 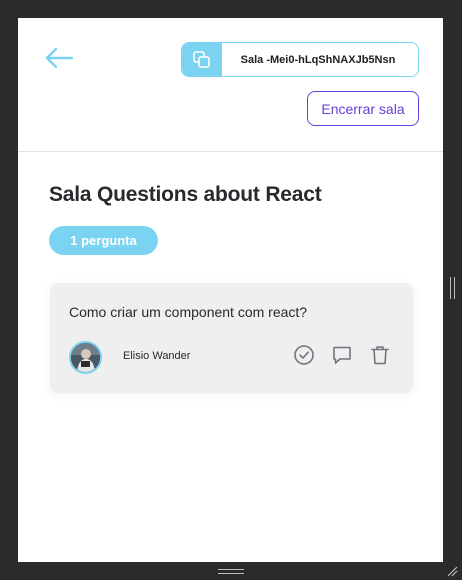 What do you see at coordinates (157, 356) in the screenshot?
I see `author-name: Elisio Wander` at bounding box center [157, 356].